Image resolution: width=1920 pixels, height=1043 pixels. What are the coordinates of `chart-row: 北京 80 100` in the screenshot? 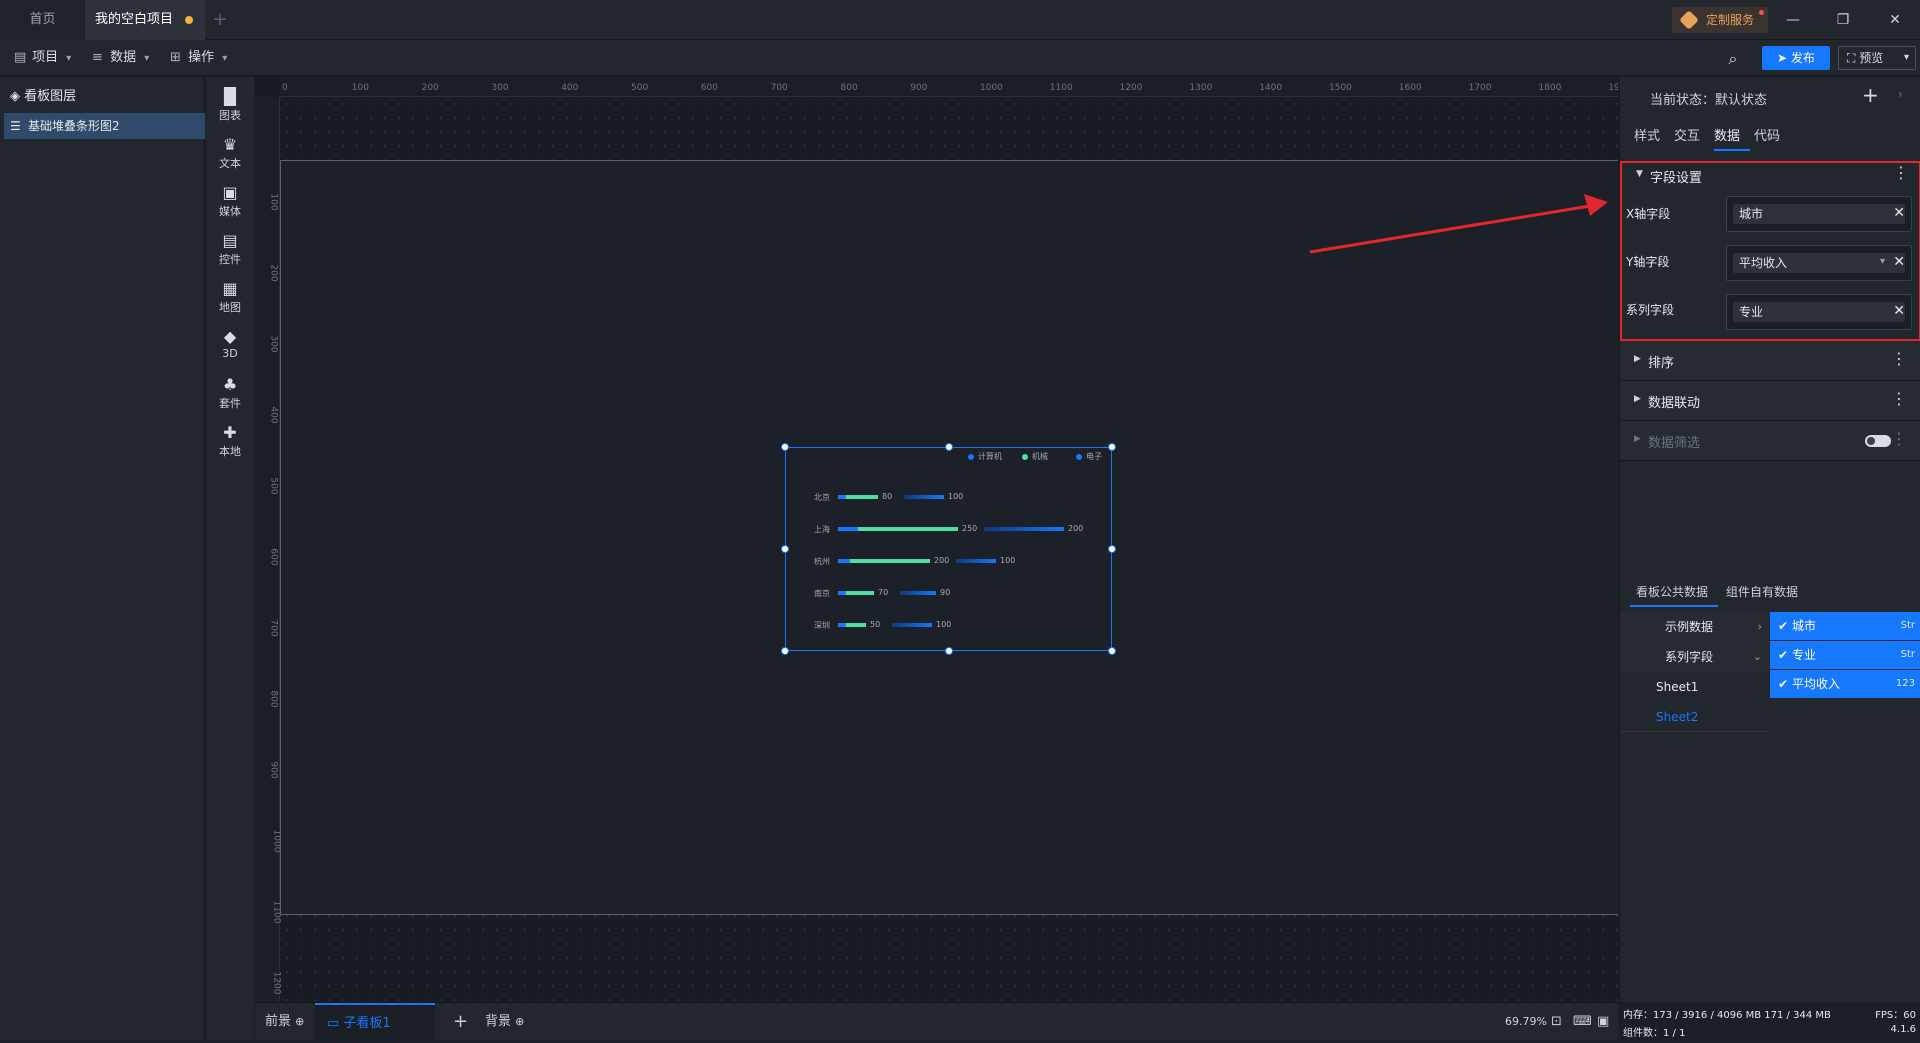 It's located at (949, 497).